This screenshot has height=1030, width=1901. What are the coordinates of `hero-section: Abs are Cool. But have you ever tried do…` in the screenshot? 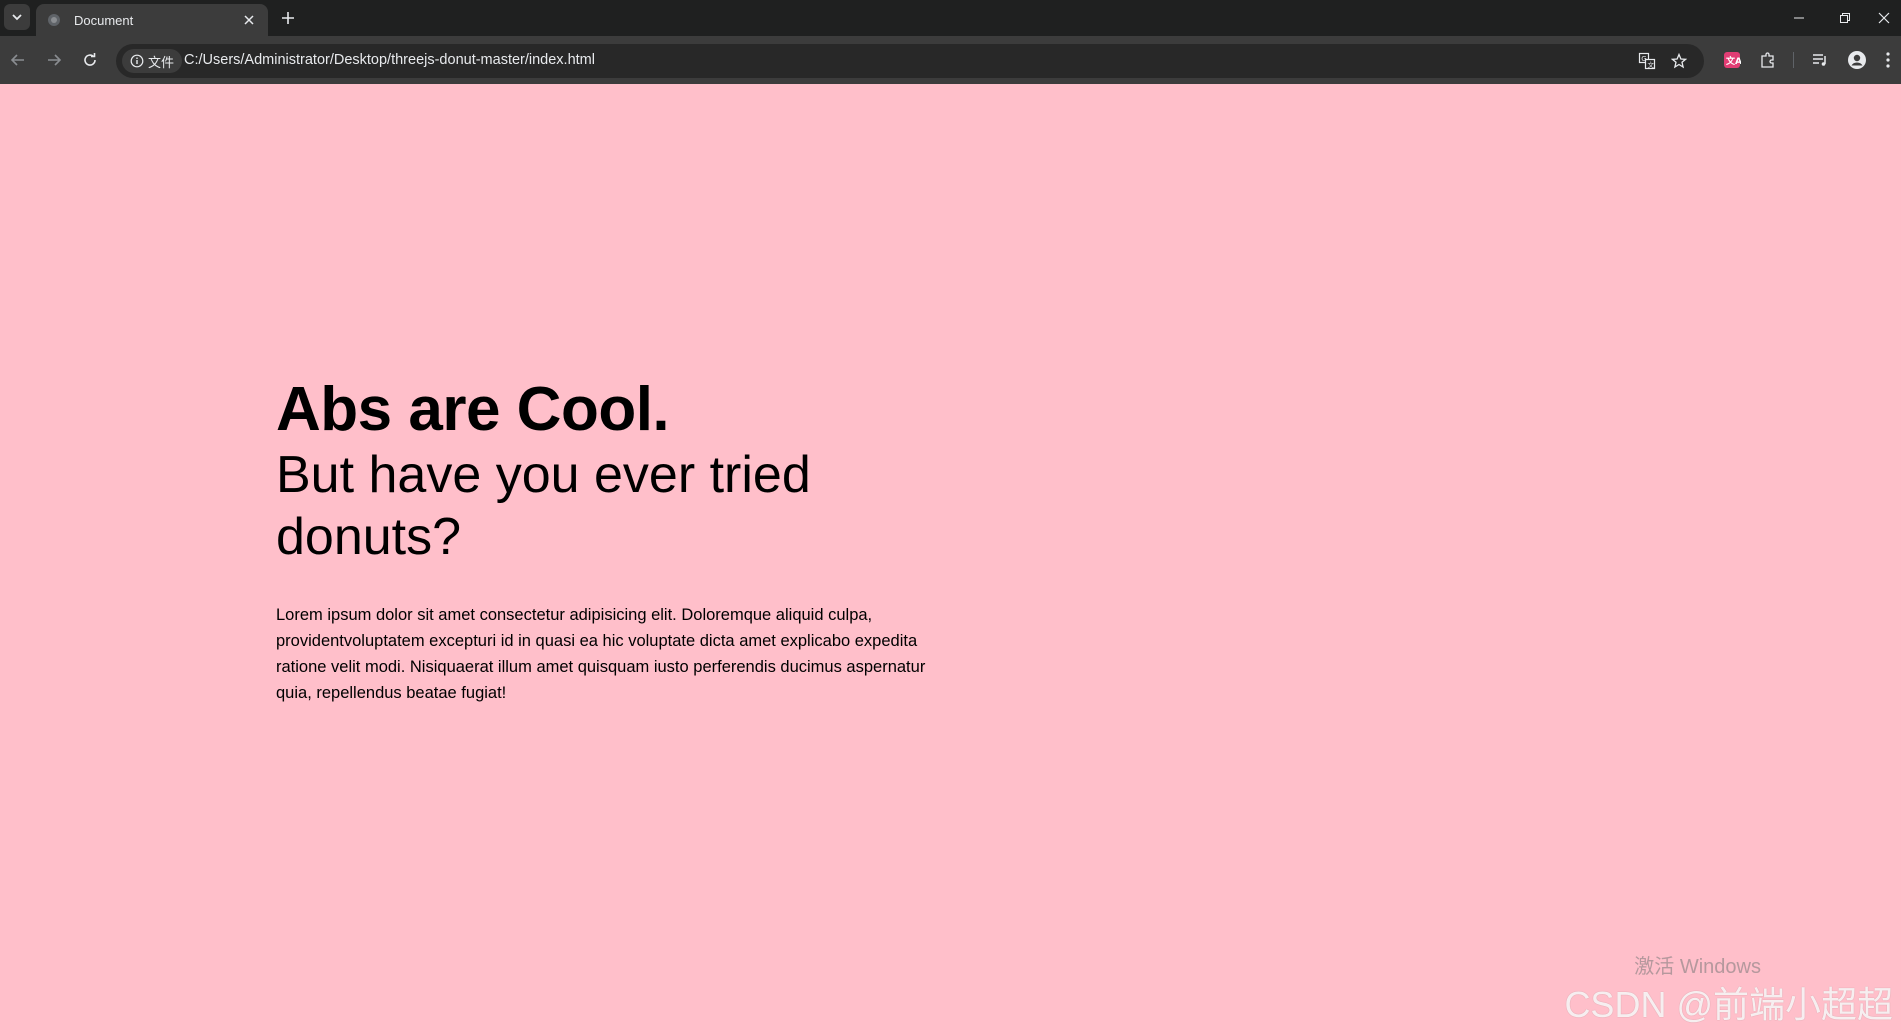 It's located at (616, 540).